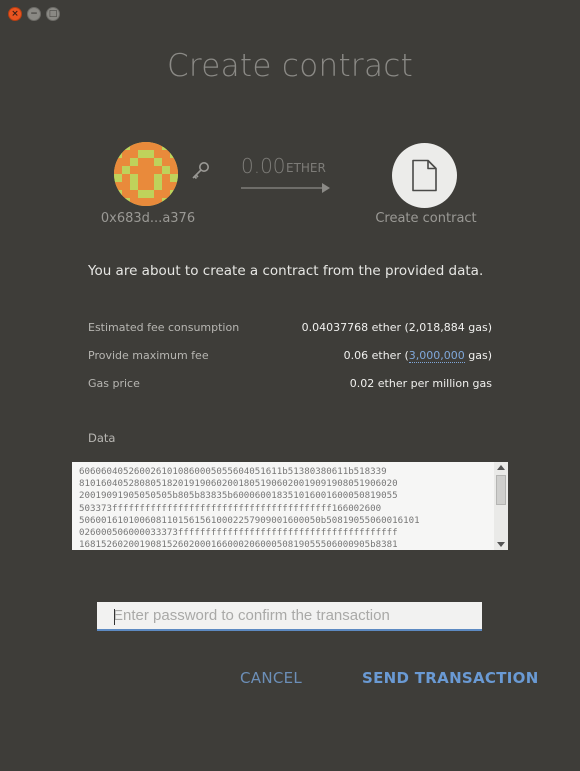  Describe the element at coordinates (148, 218) in the screenshot. I see `from-address: 0x683d...a376` at that location.